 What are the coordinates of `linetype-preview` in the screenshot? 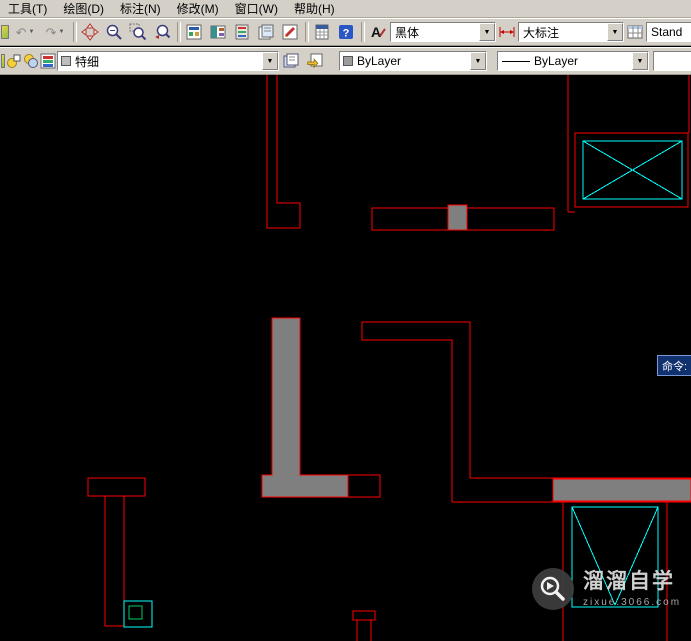 It's located at (516, 61).